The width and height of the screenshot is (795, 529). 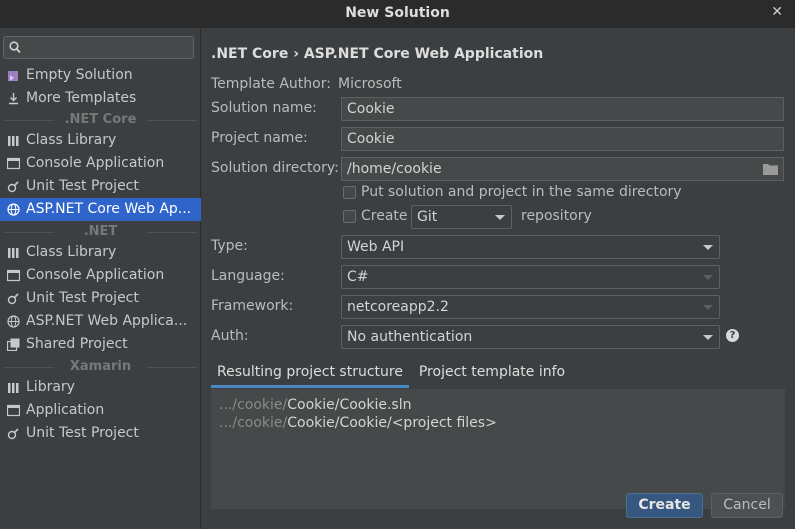 I want to click on sidebar-item-label: Shared Project, so click(x=77, y=344).